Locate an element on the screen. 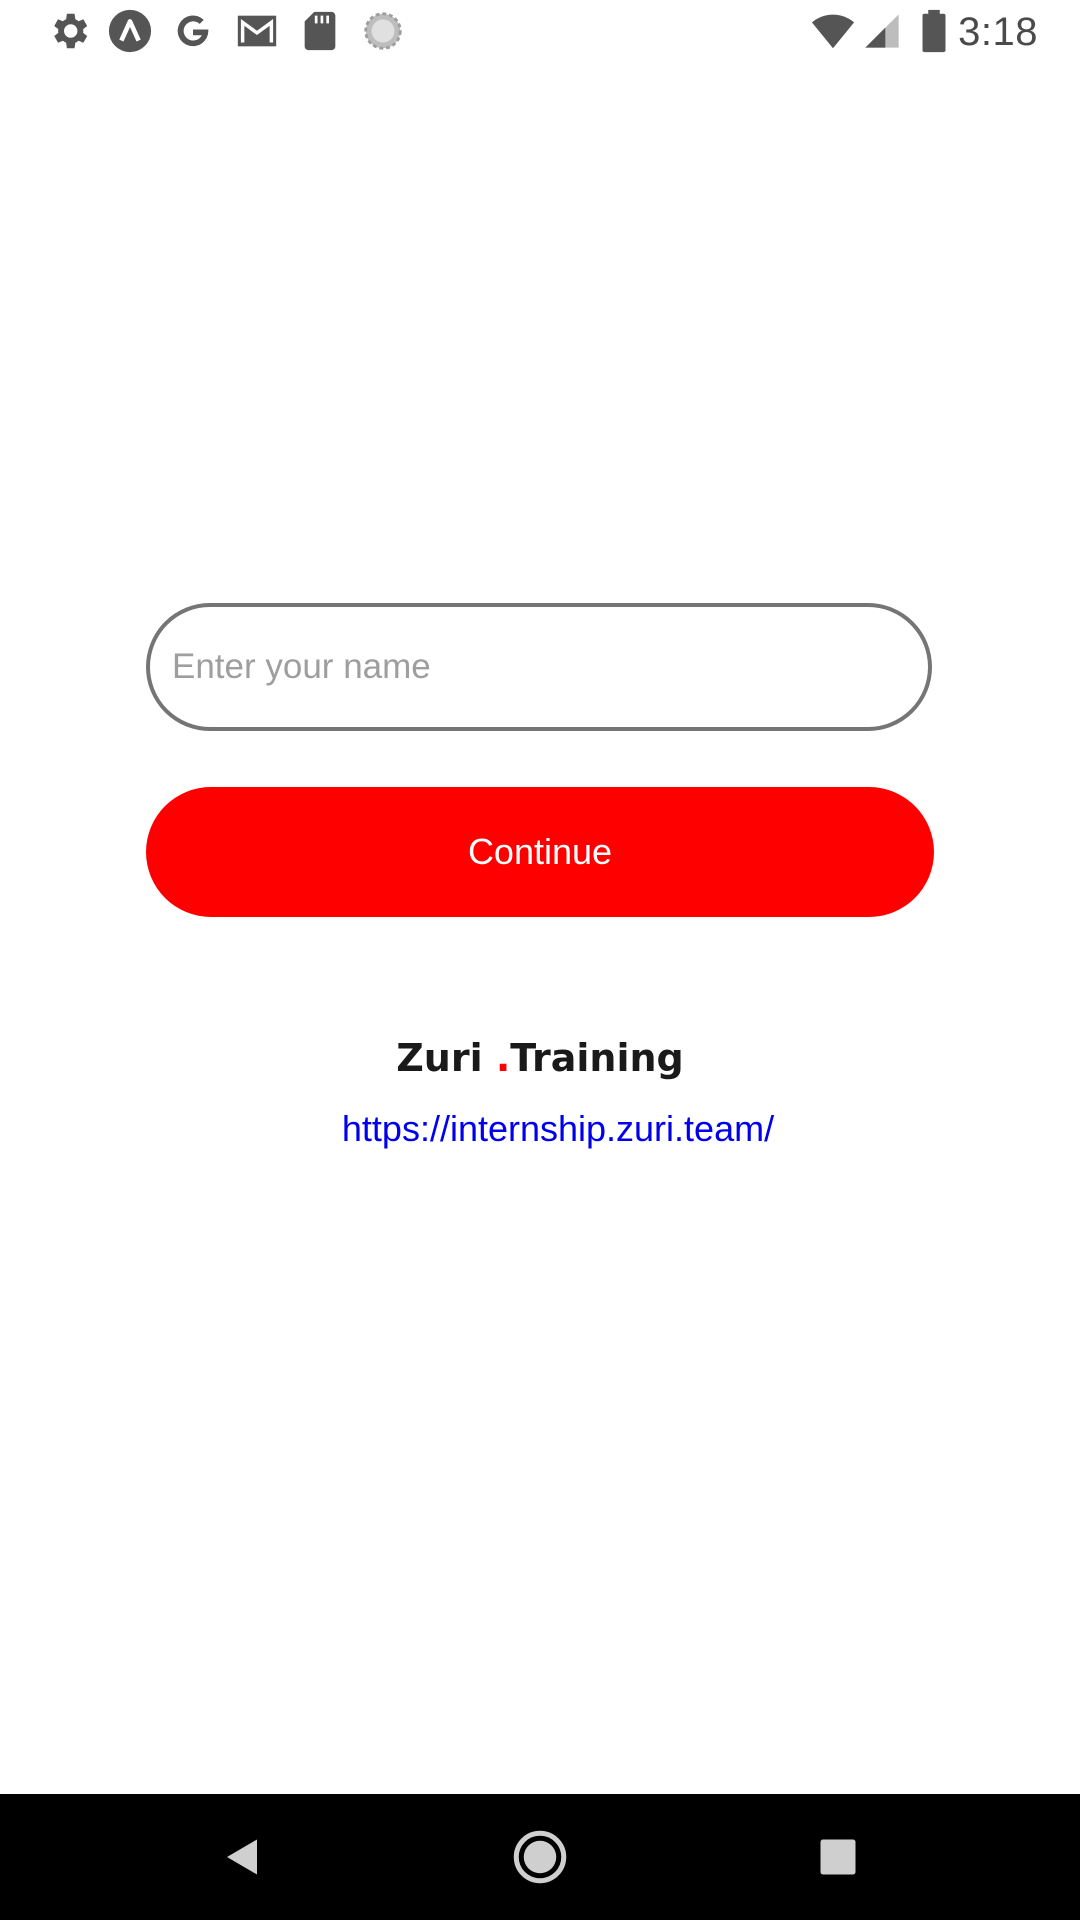 The width and height of the screenshot is (1080, 1920). navigation-bar is located at coordinates (540, 1857).